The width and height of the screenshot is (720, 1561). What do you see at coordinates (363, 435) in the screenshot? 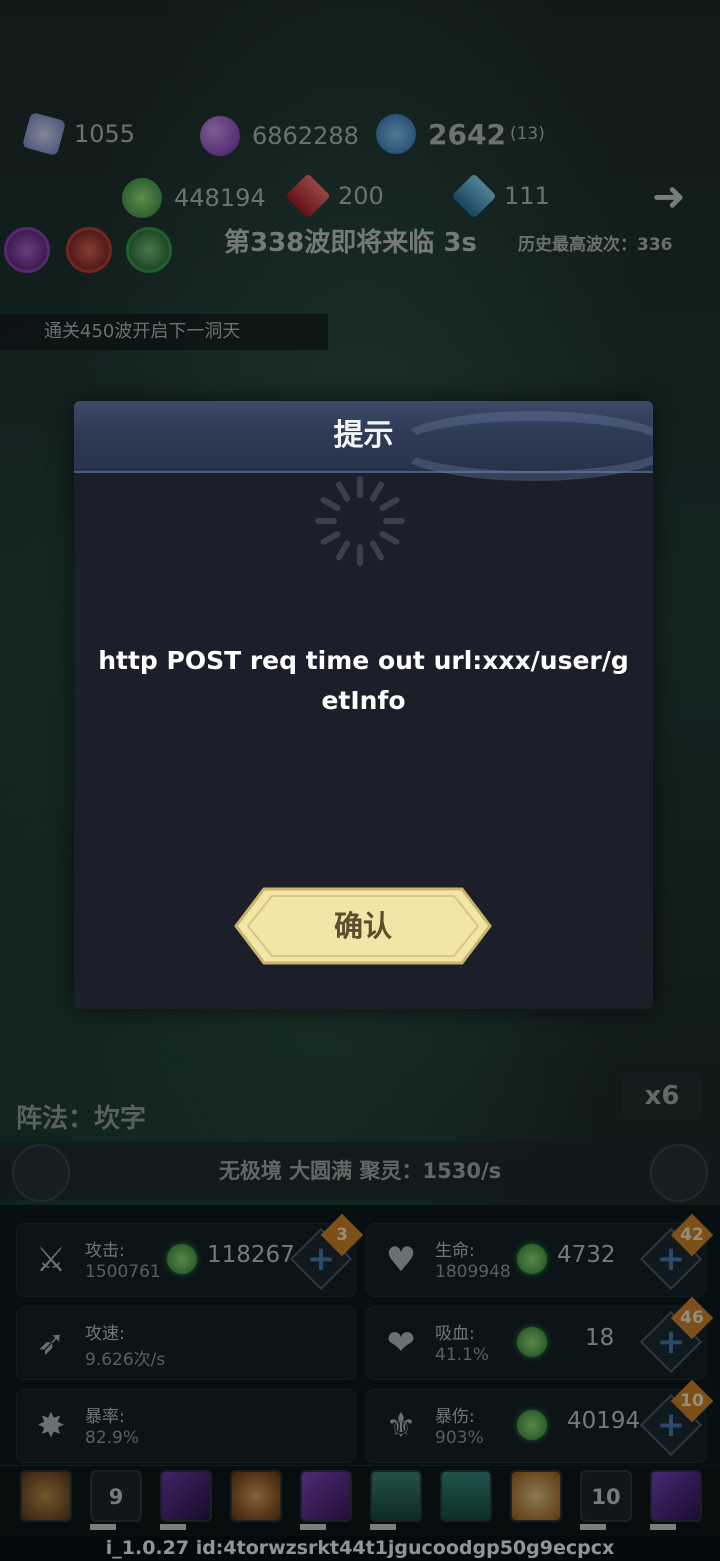
I see `dialog-title: 提示` at bounding box center [363, 435].